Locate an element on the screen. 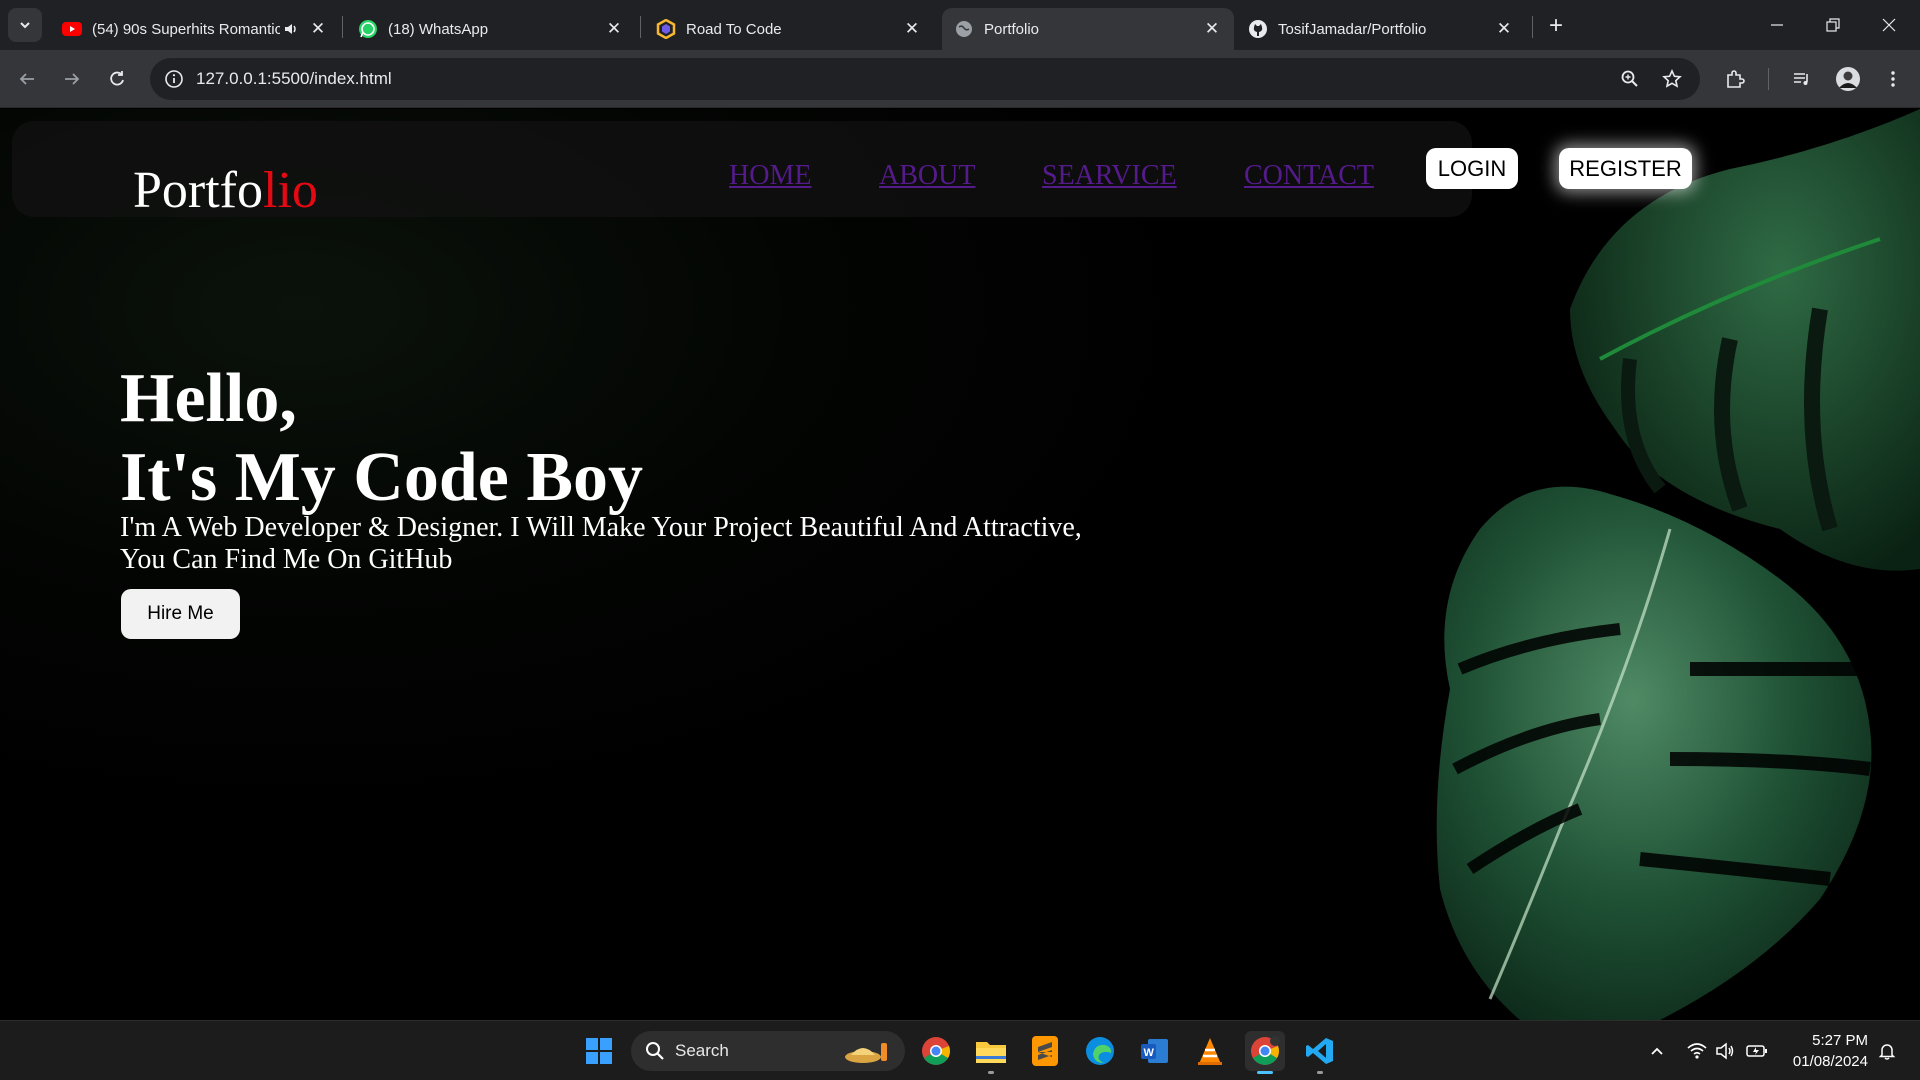  start-button is located at coordinates (599, 1051).